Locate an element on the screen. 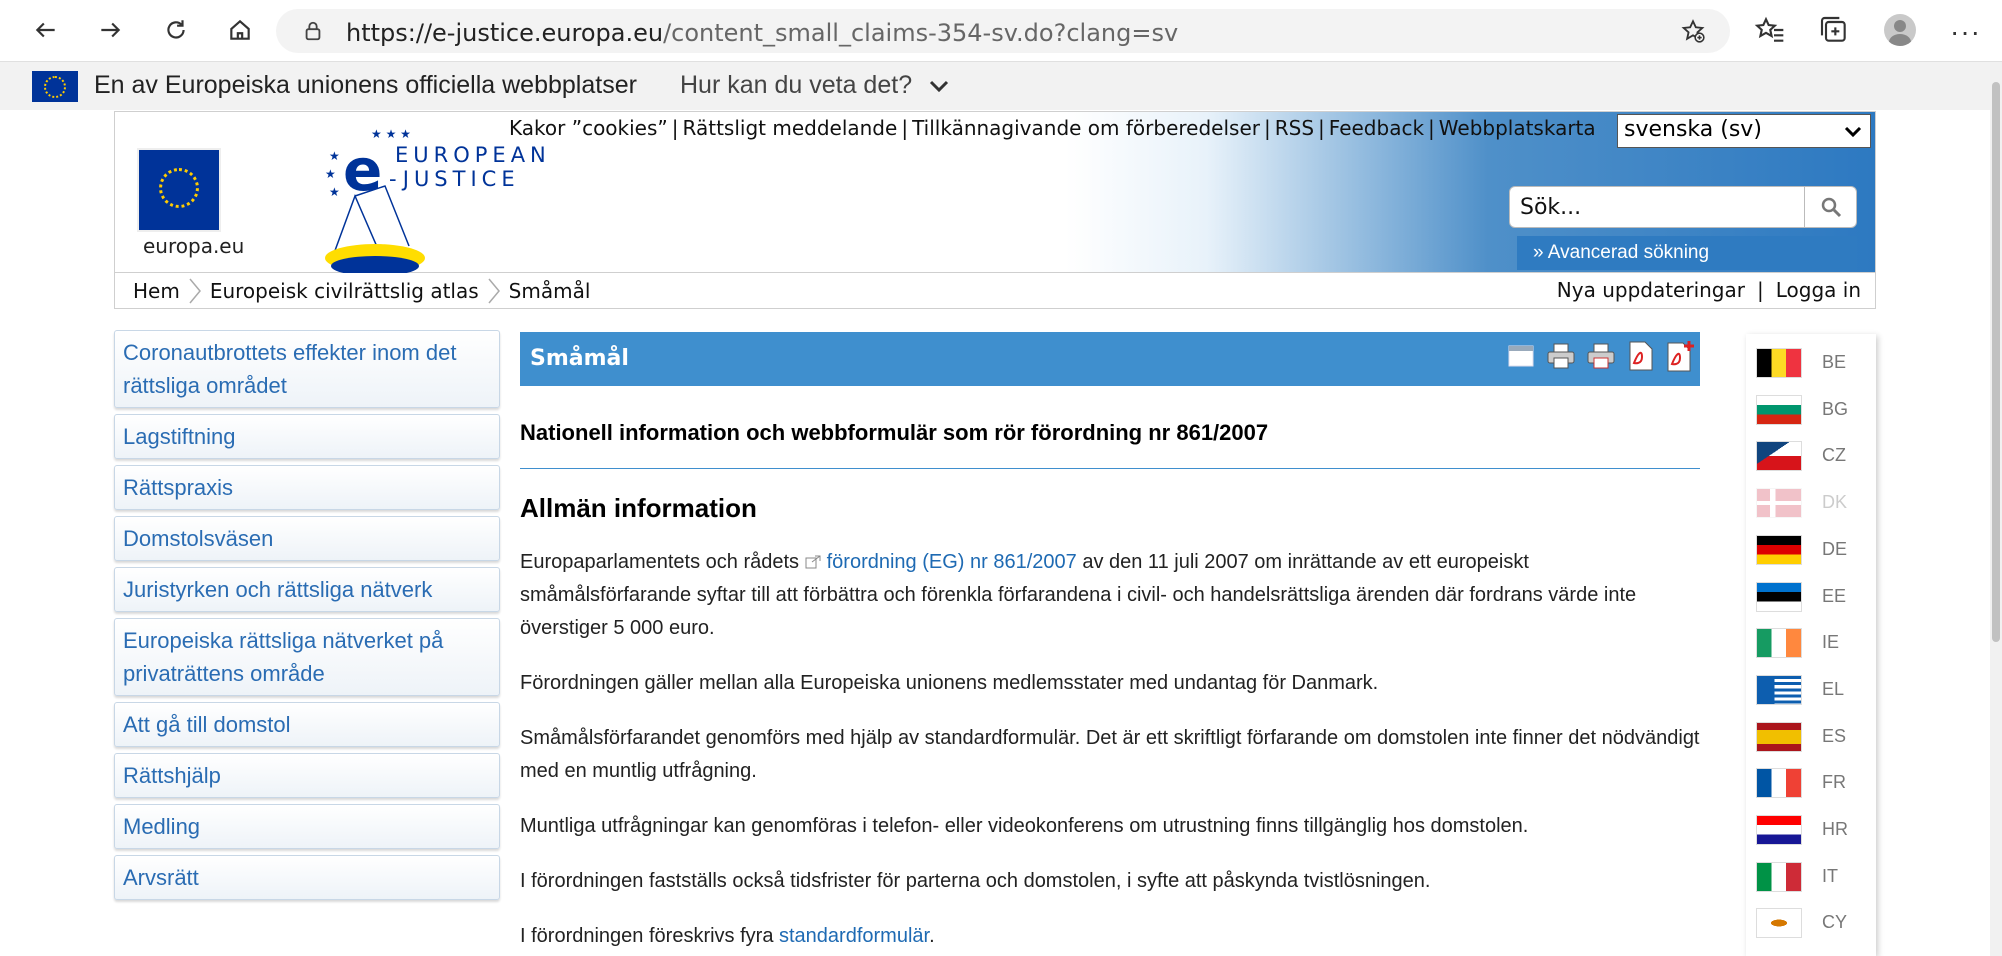 The width and height of the screenshot is (2002, 956). sitemap-link: Webbplatskarta is located at coordinates (1517, 128).